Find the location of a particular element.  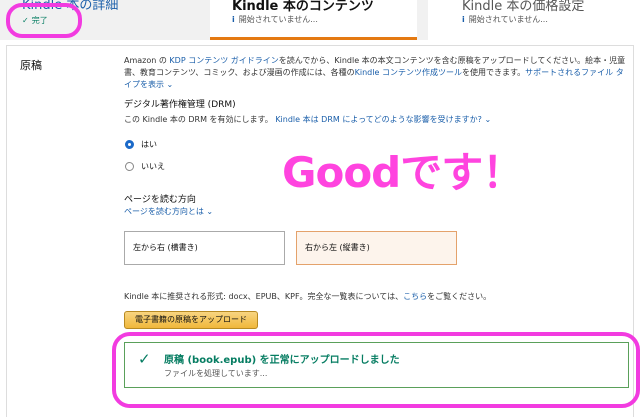

content-tools-link: Kindle コンテンツ作成ツール is located at coordinates (408, 72).